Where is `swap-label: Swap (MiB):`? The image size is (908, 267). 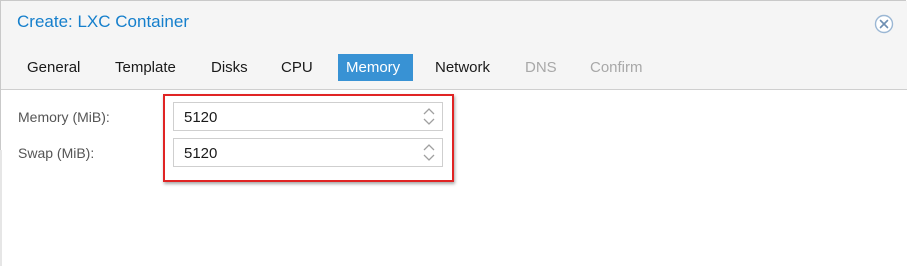 swap-label: Swap (MiB): is located at coordinates (56, 153).